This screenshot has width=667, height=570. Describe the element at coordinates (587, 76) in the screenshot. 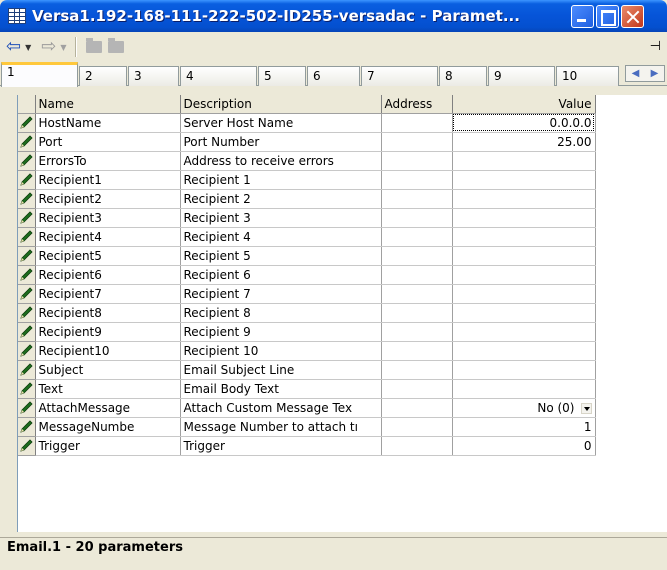

I see `tab-10: 10` at that location.